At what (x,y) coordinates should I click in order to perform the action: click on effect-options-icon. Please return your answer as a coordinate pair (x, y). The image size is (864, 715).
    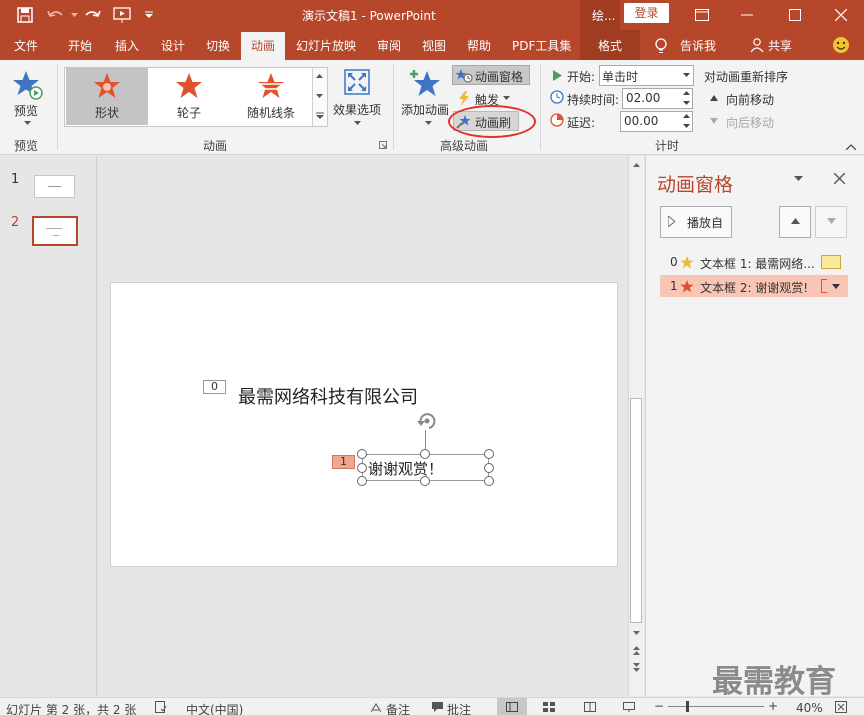
    Looking at the image, I should click on (357, 82).